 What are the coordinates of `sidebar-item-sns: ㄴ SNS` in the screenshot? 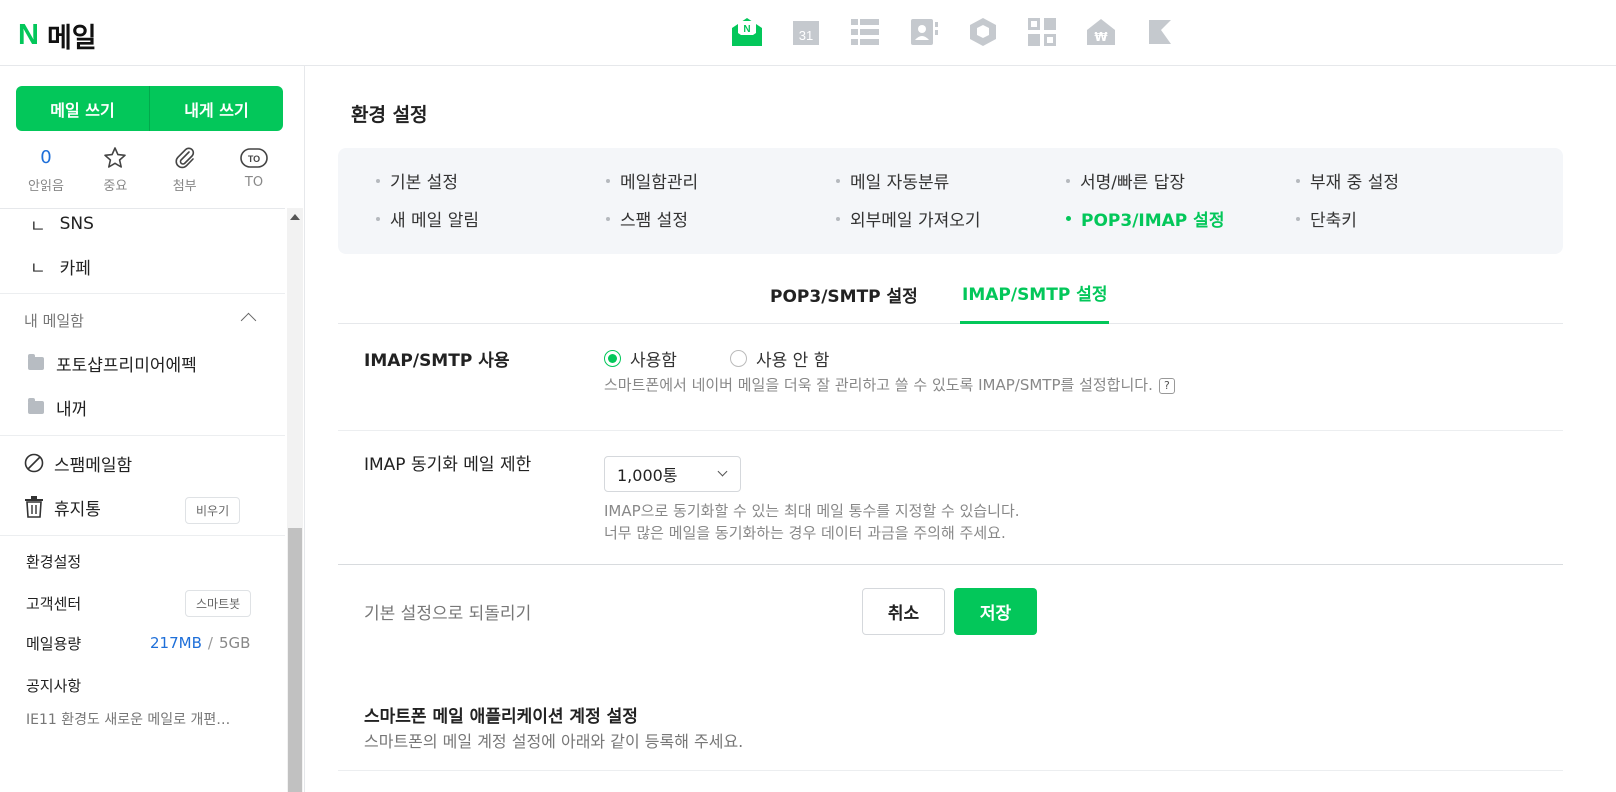 It's located at (167, 224).